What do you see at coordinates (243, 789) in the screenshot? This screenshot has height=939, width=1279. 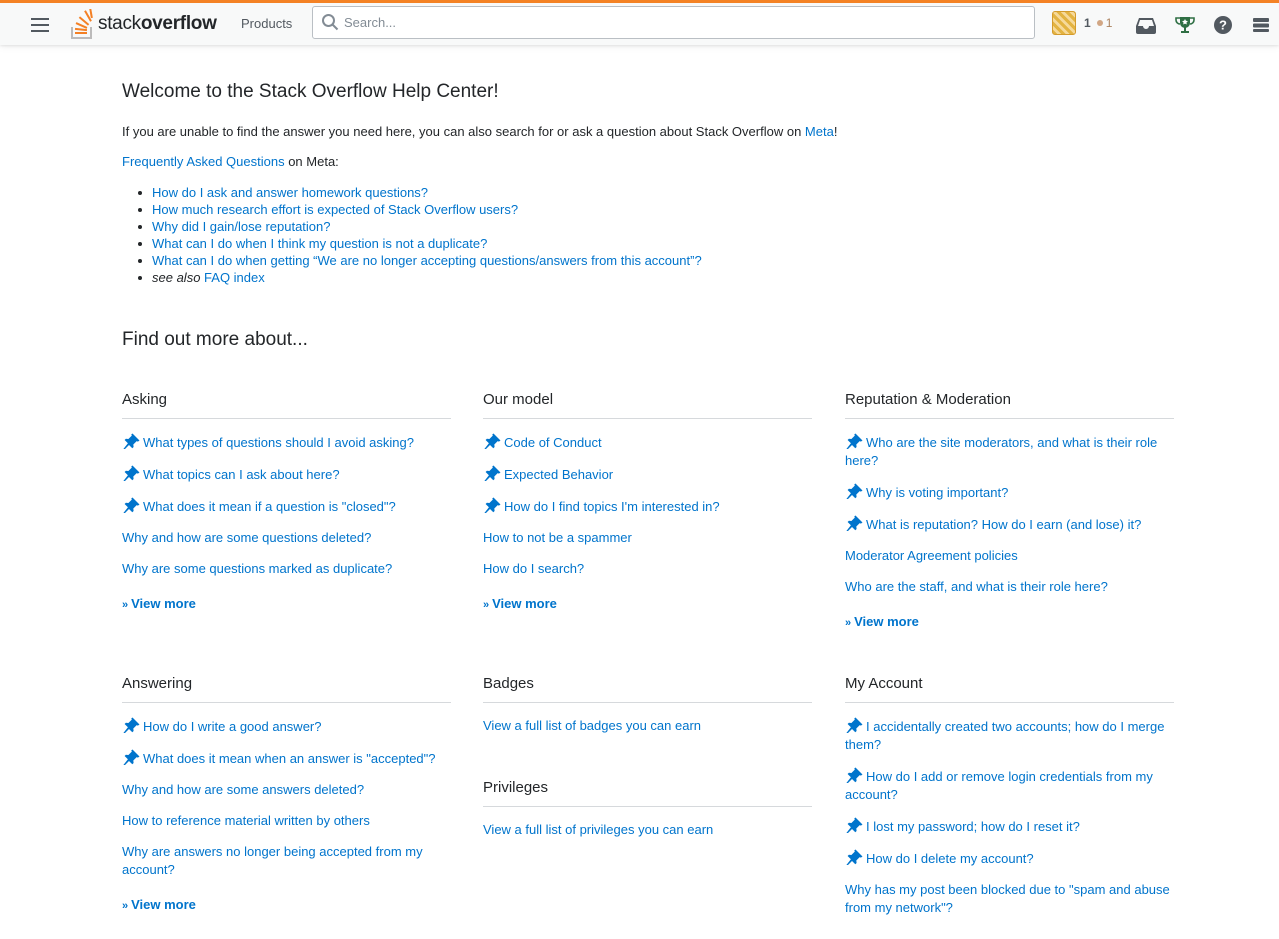 I see `help-article-link: Why and how are some answers deleted?` at bounding box center [243, 789].